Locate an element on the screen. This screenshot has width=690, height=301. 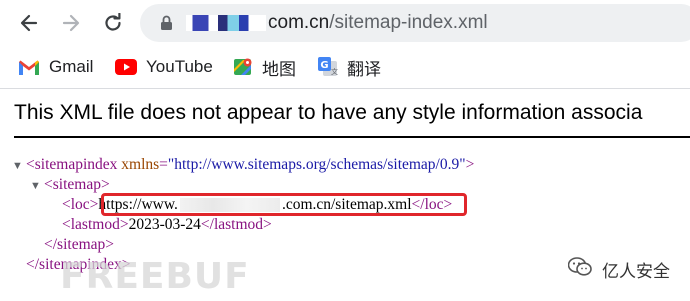
highlight-box is located at coordinates (284, 204).